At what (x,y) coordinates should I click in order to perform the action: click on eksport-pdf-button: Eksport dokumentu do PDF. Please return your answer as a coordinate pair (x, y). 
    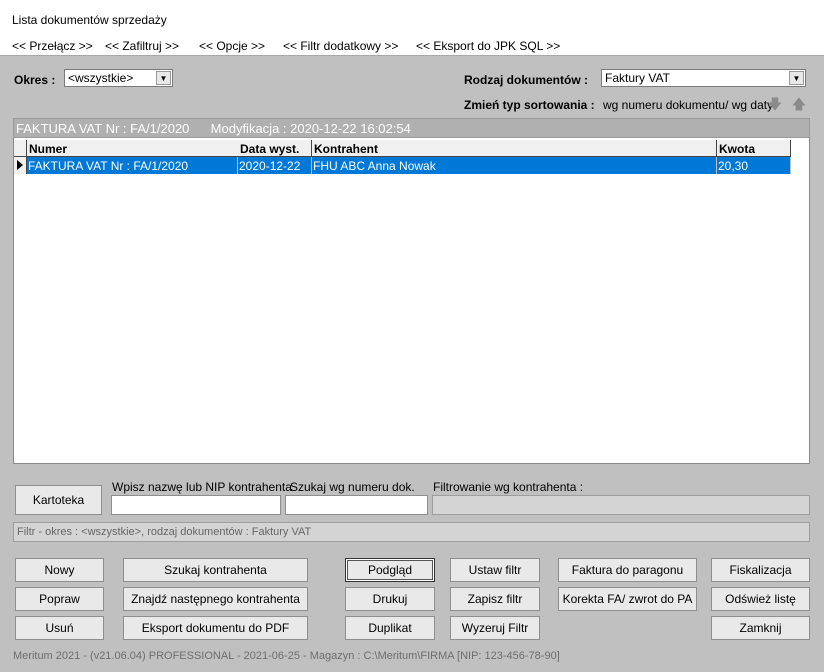
    Looking at the image, I should click on (215, 628).